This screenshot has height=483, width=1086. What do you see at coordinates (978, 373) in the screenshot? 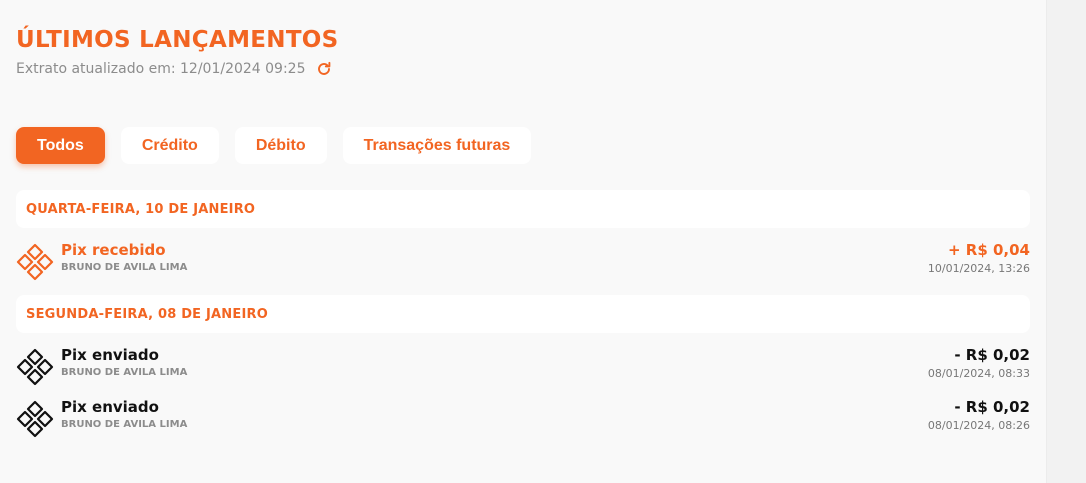
I see `transaction-datetime: 08/01/2024, 08:33` at bounding box center [978, 373].